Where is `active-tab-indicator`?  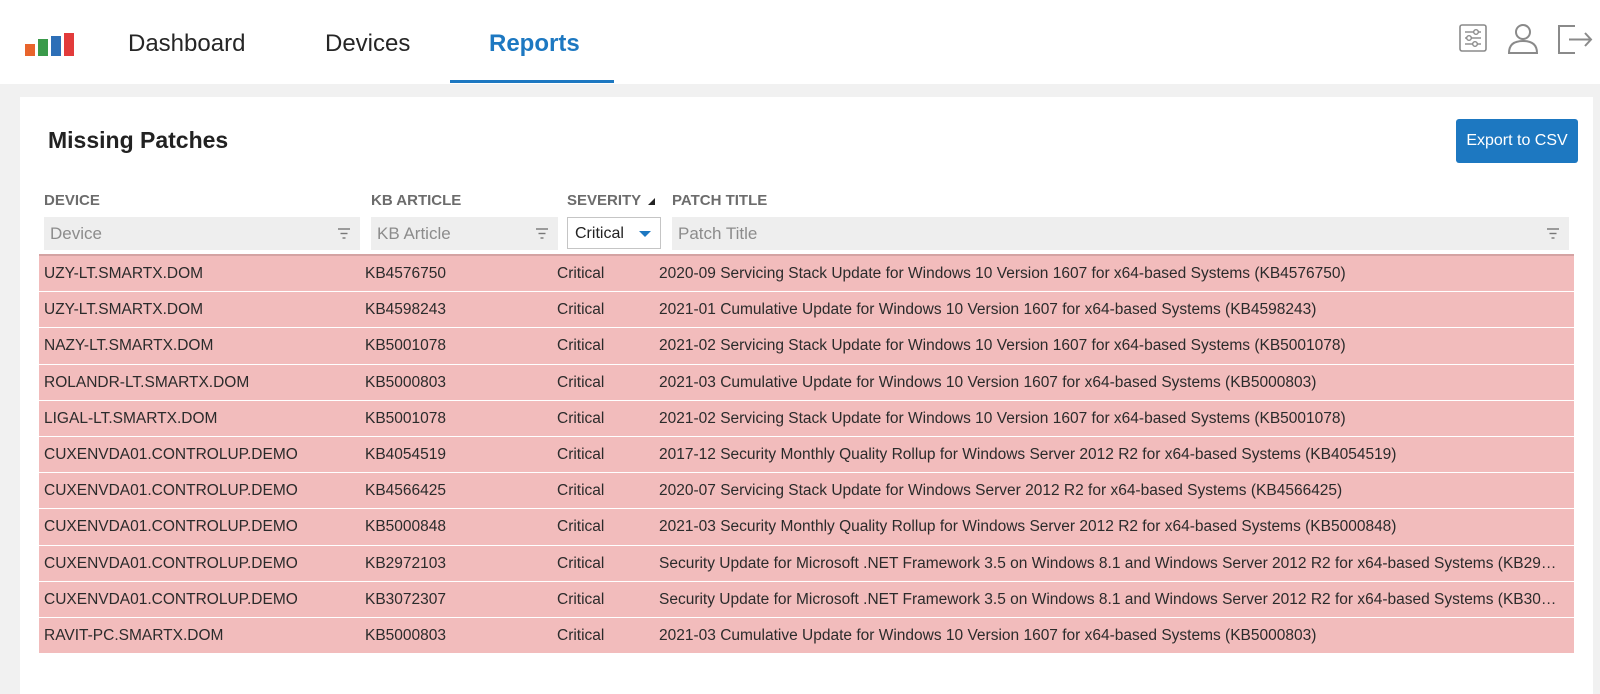
active-tab-indicator is located at coordinates (532, 81).